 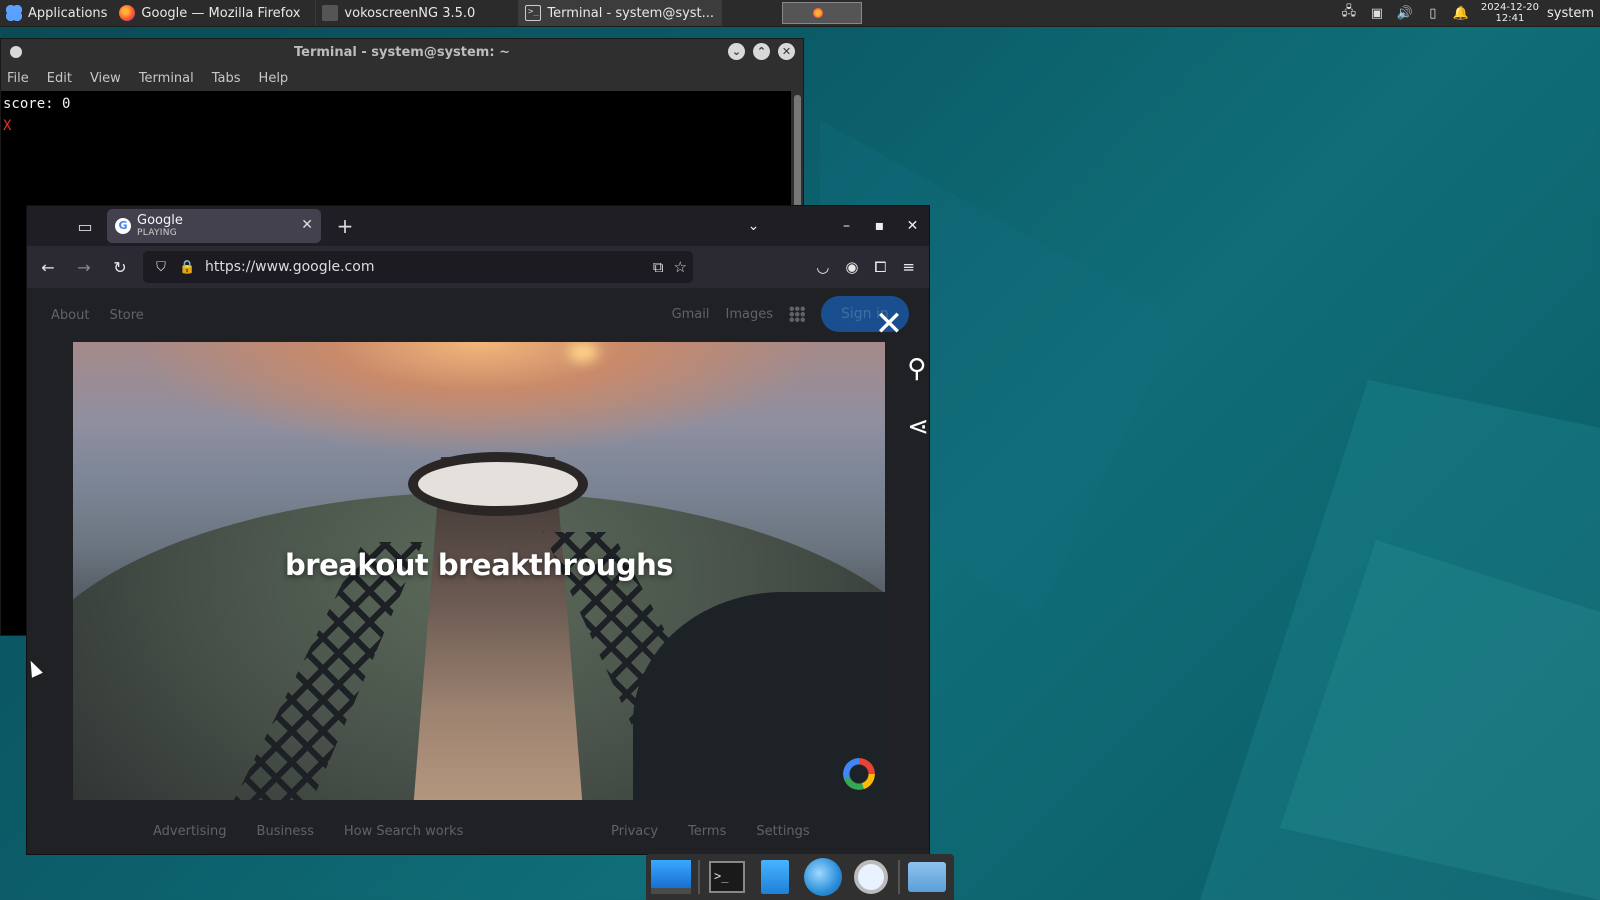 I want to click on dock-terminal: >_, so click(x=727, y=877).